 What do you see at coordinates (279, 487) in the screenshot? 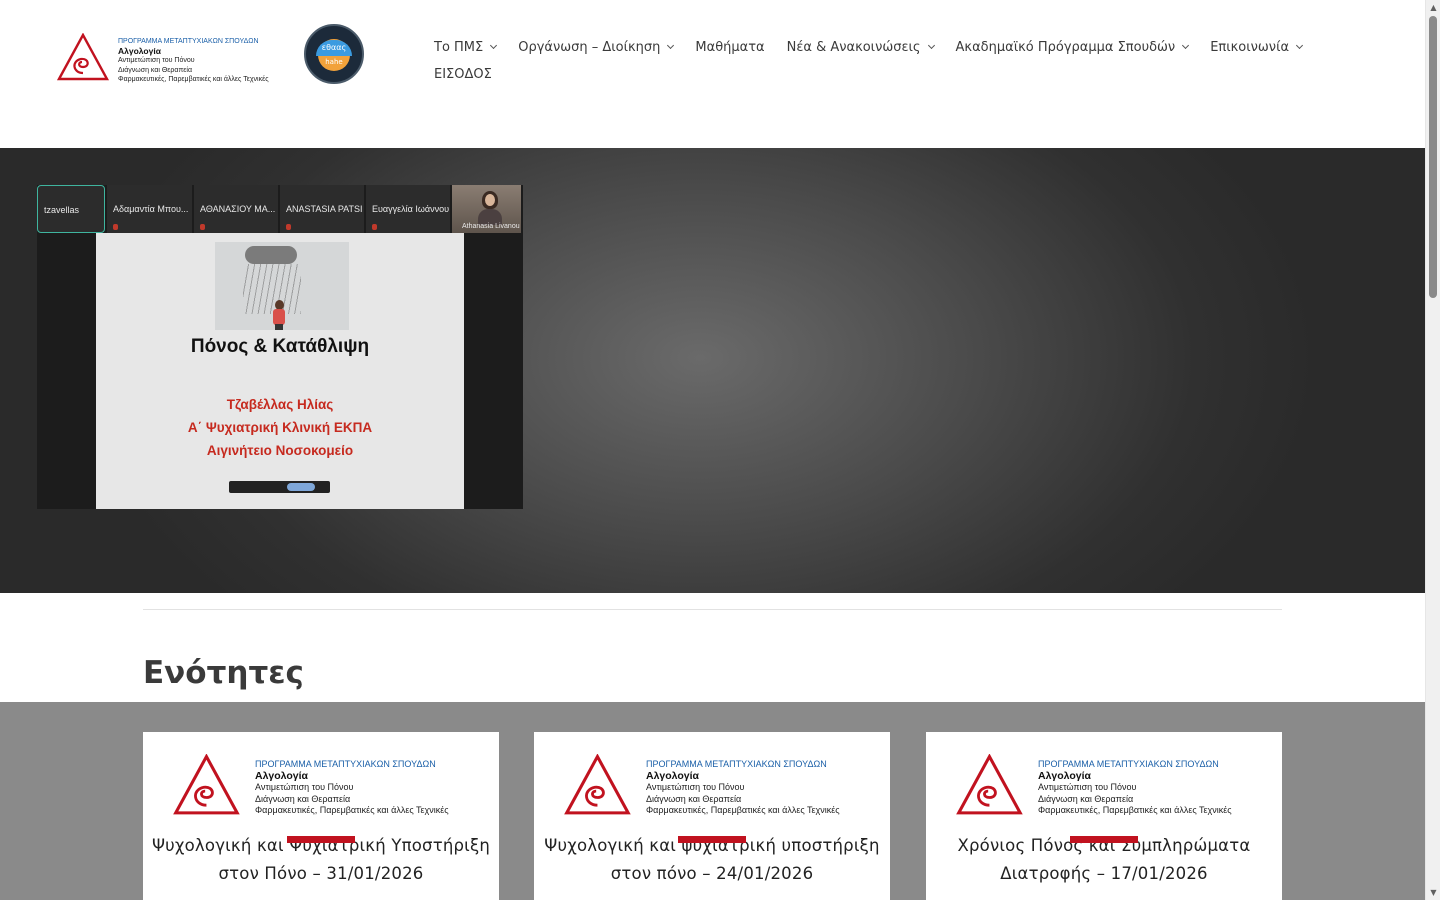
I see `screen-share-bar` at bounding box center [279, 487].